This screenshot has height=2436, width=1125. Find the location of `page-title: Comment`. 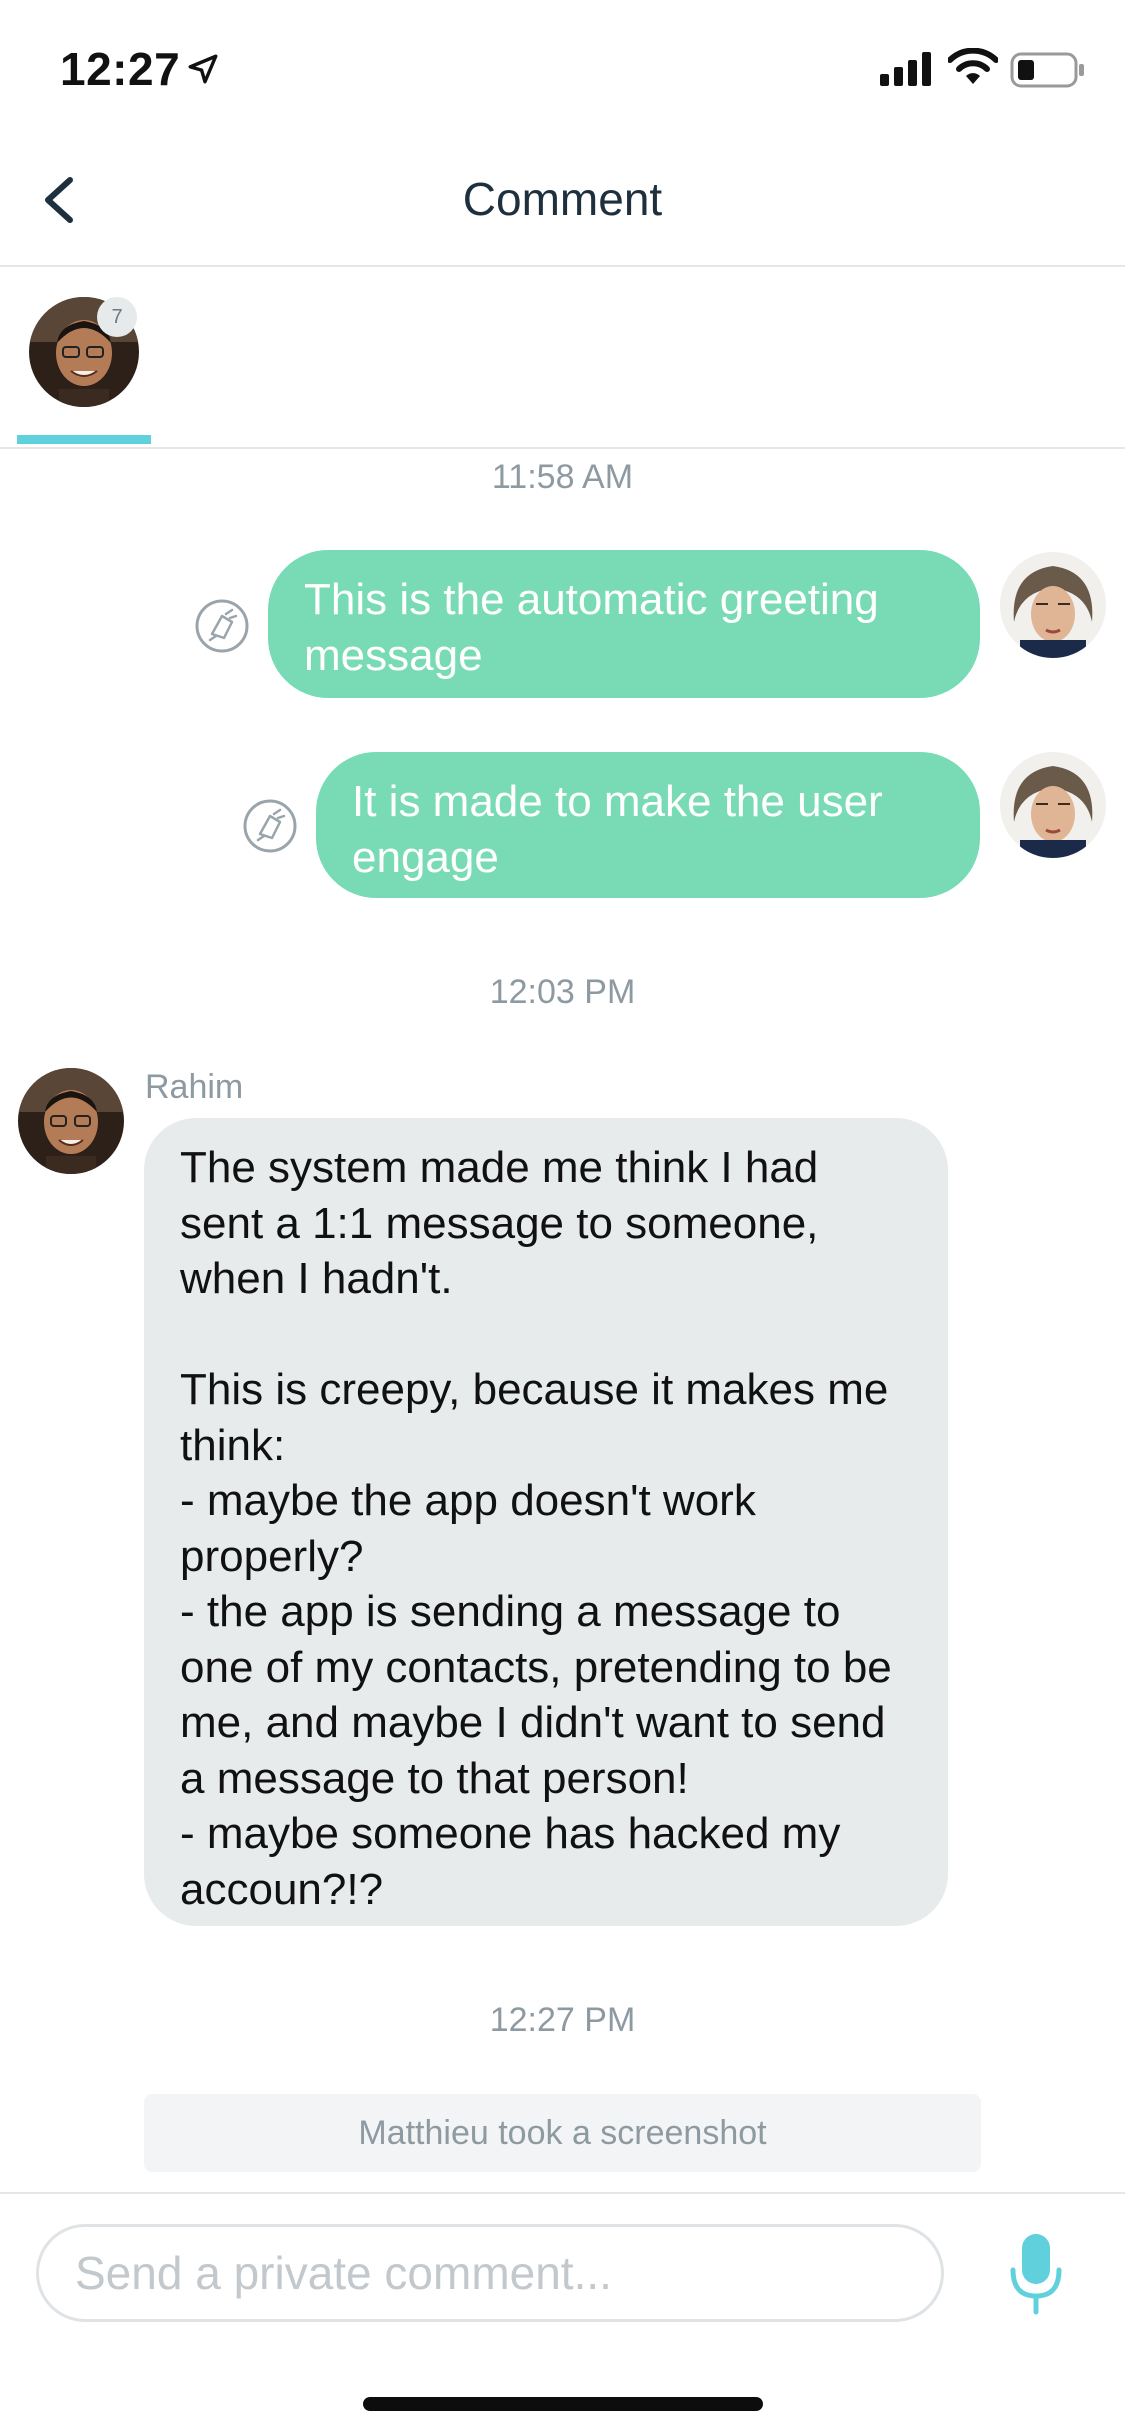

page-title: Comment is located at coordinates (562, 199).